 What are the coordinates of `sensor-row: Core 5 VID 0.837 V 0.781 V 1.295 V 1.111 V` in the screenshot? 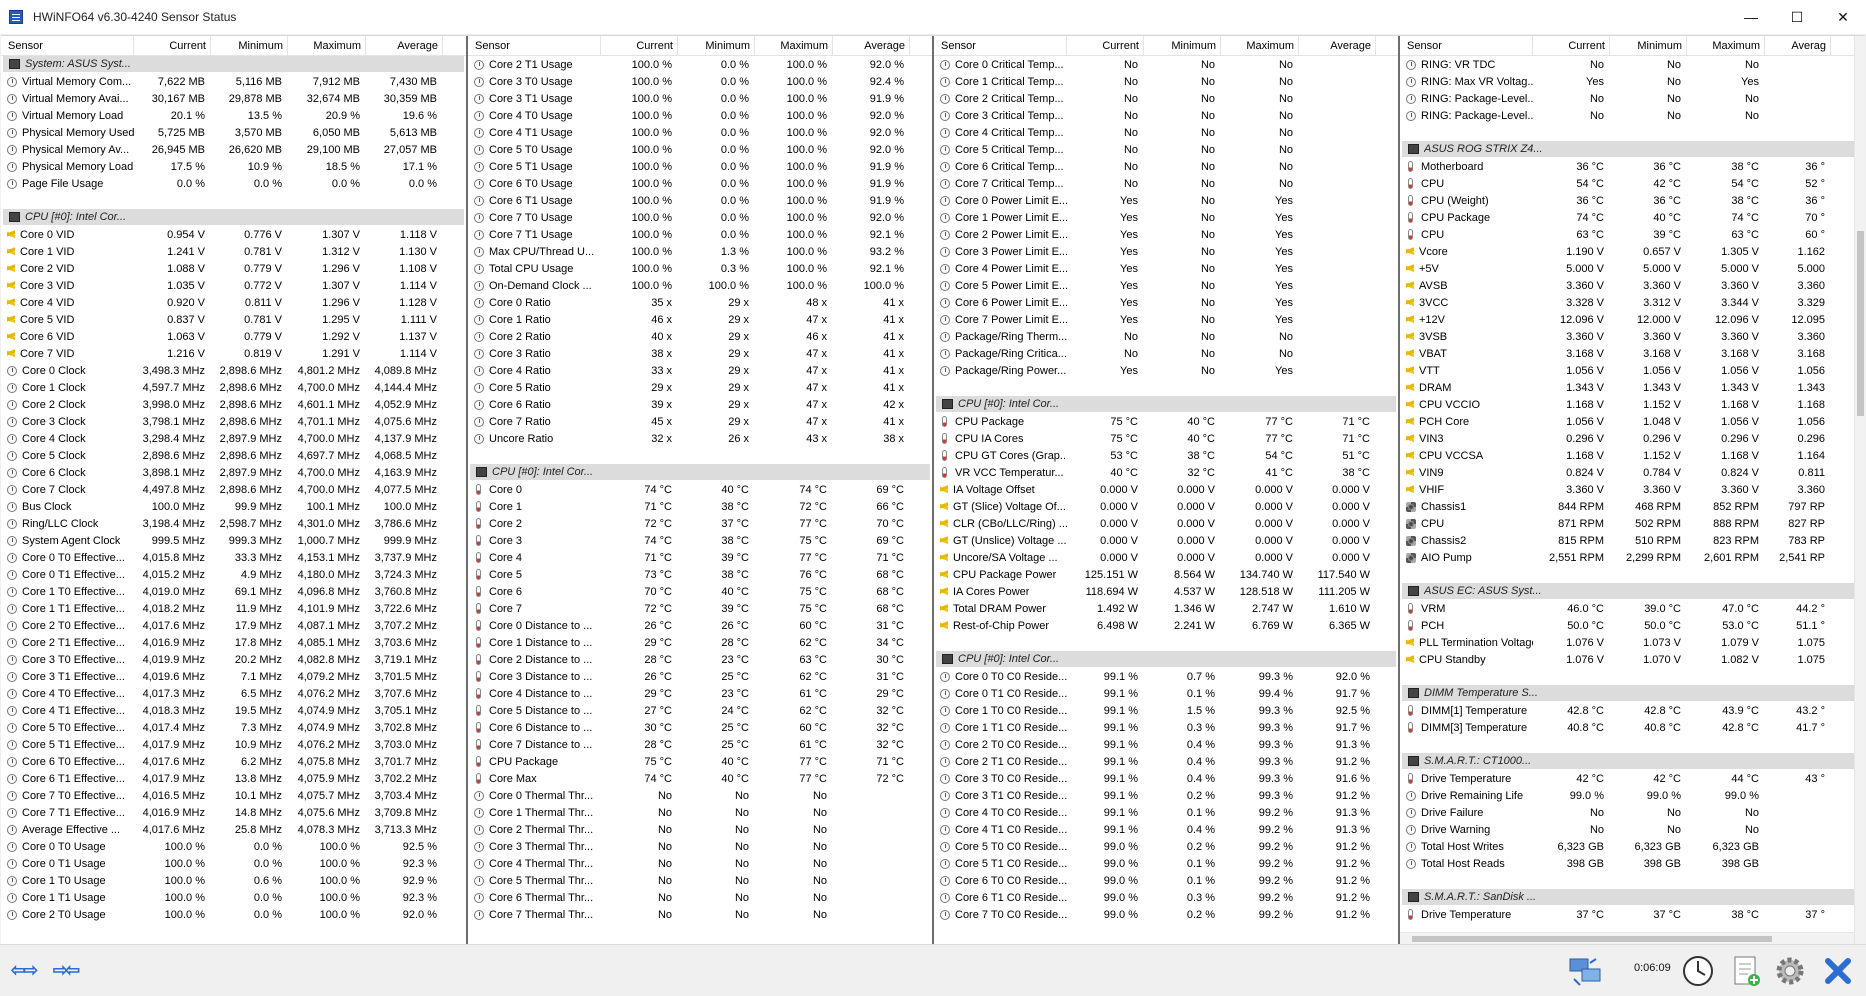 It's located at (233, 319).